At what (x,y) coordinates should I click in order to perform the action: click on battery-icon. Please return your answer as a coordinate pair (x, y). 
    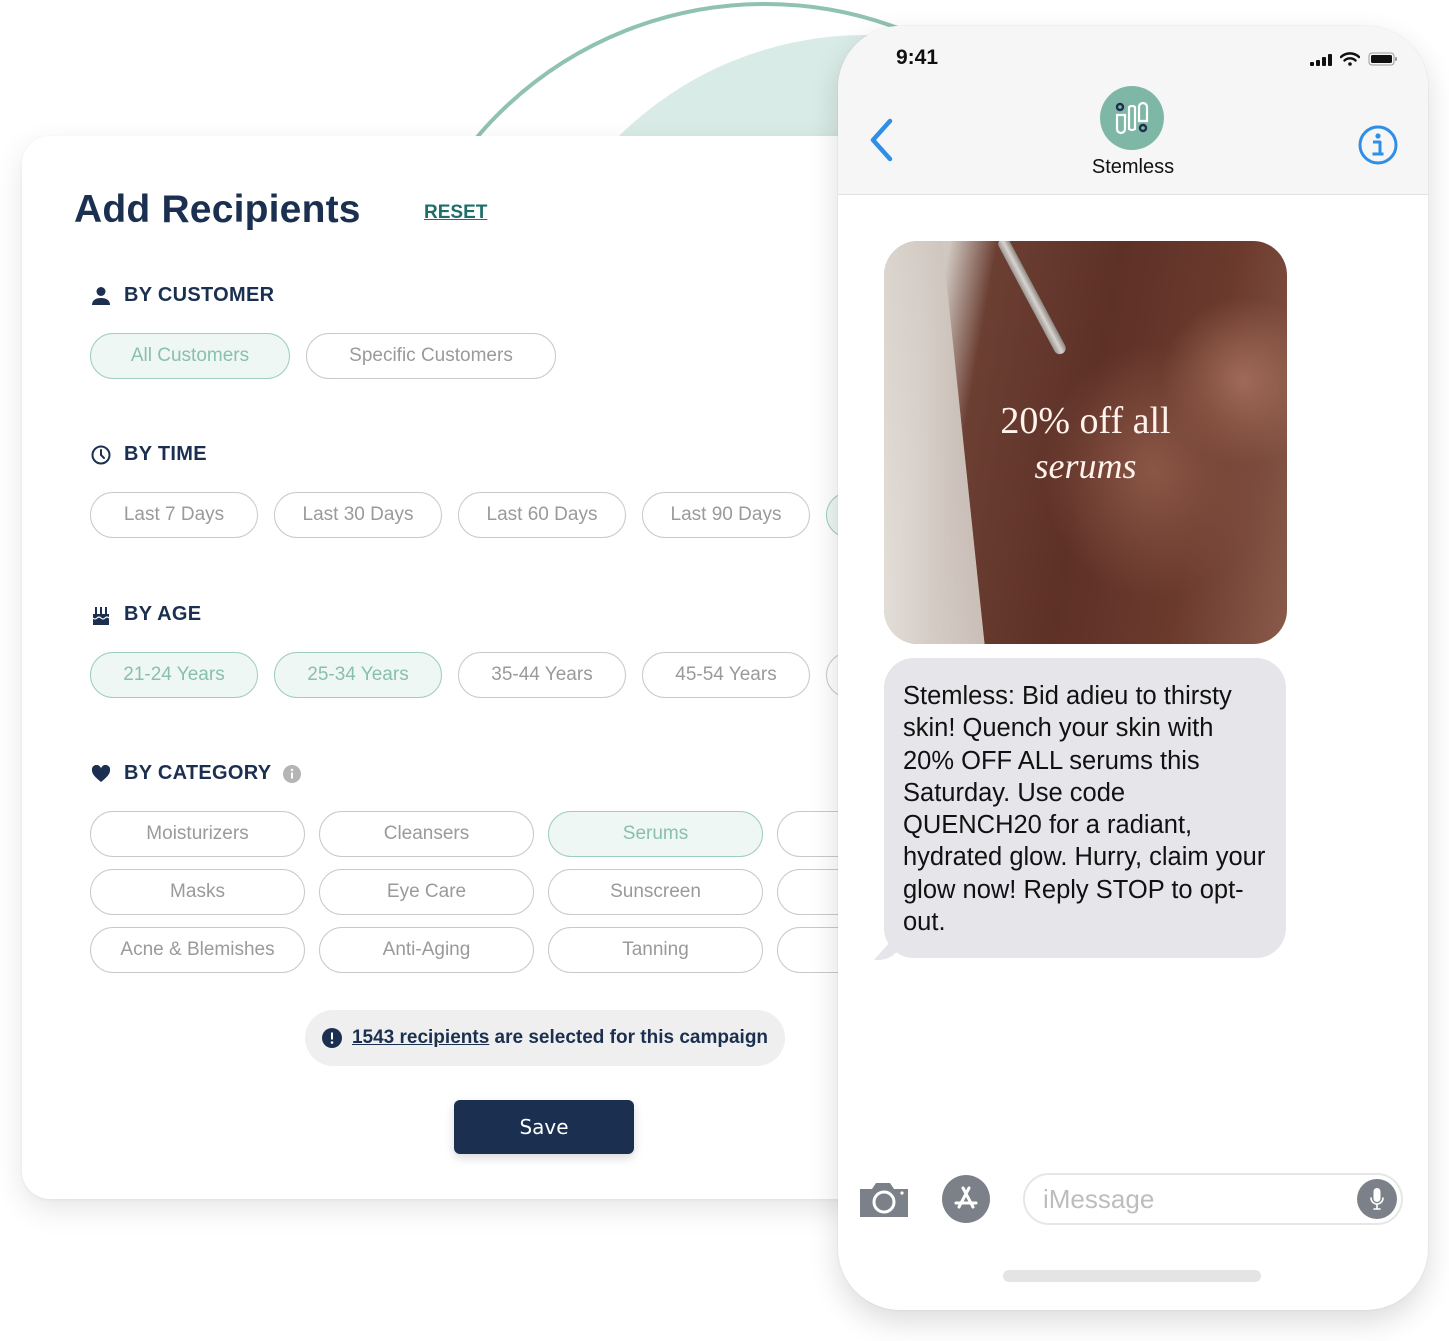
    Looking at the image, I should click on (1383, 61).